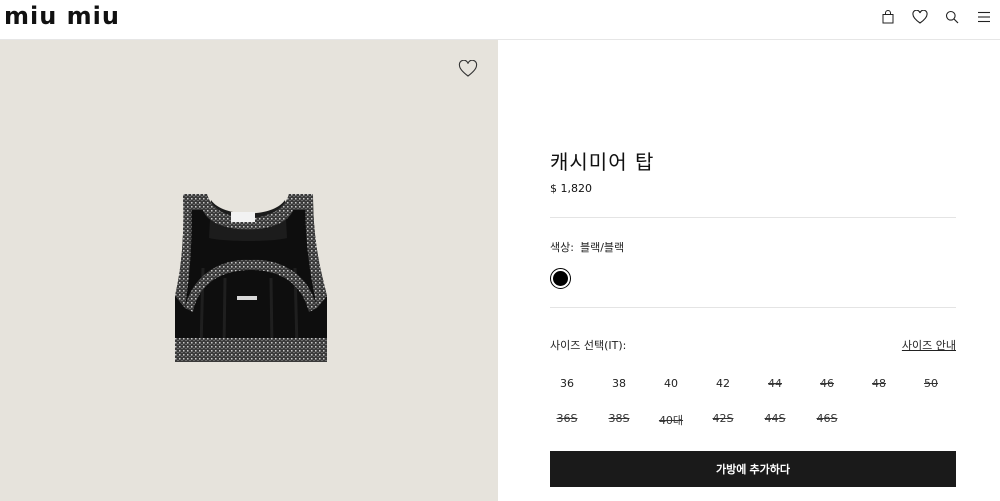  What do you see at coordinates (500, 20) in the screenshot?
I see `site-header: miu miu` at bounding box center [500, 20].